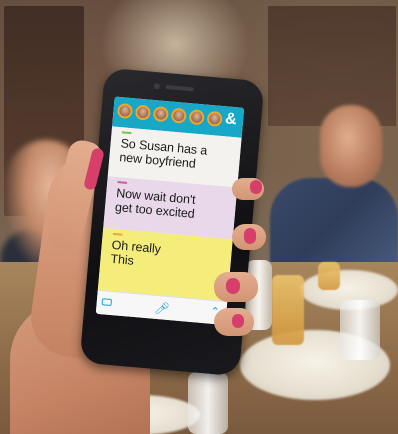  I want to click on caption-text: Now wait don't get too excited, so click(155, 203).